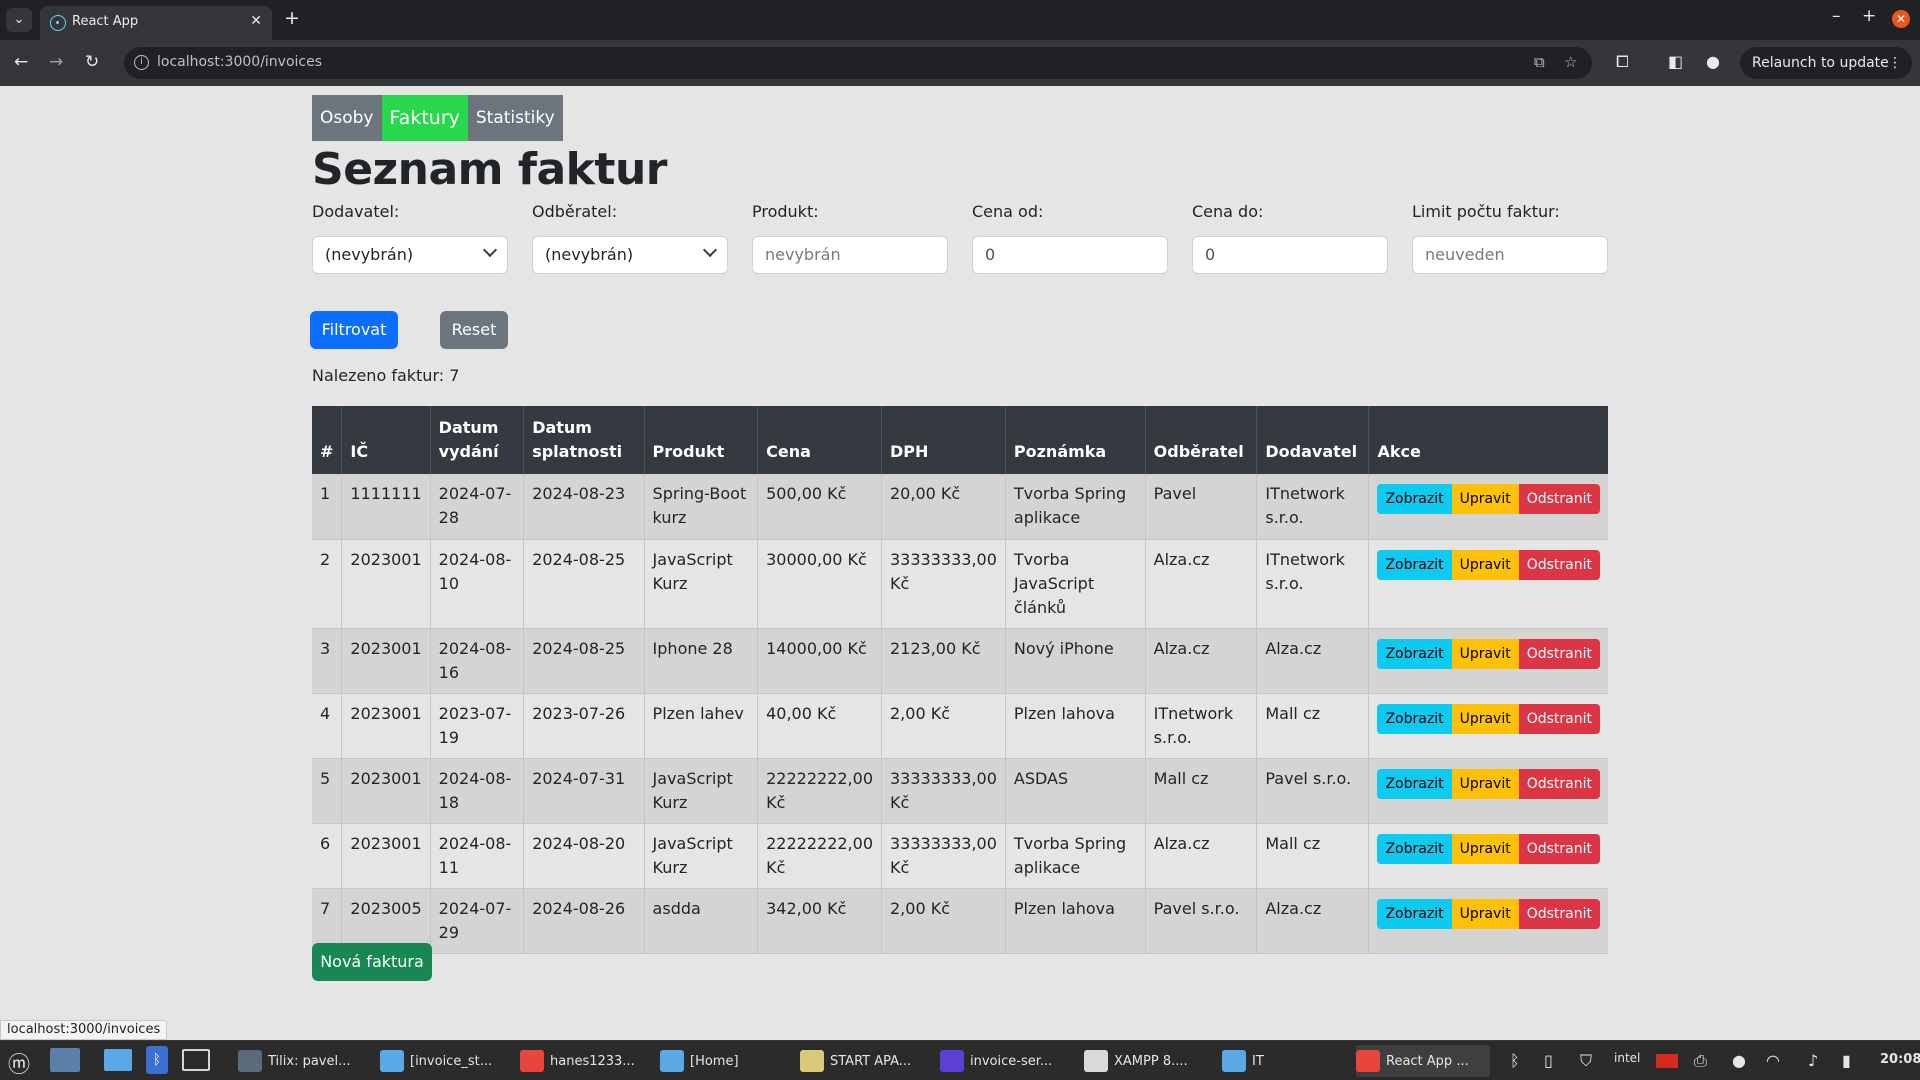 Image resolution: width=1920 pixels, height=1080 pixels. Describe the element at coordinates (156, 23) in the screenshot. I see `browser-tab-react-app: React App ✕` at that location.